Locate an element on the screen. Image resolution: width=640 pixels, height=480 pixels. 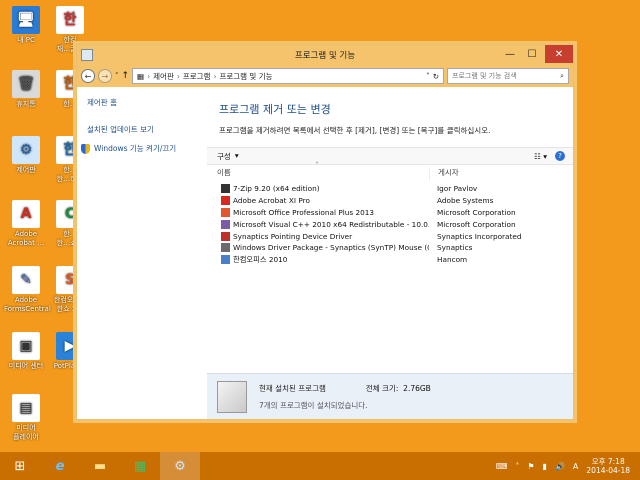
address-dropdown-icon: ˅ is located at coordinates (428, 76).